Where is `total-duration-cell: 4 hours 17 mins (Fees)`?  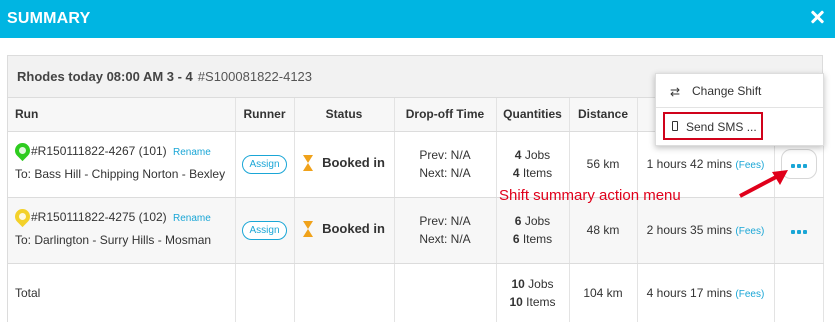 total-duration-cell: 4 hours 17 mins (Fees) is located at coordinates (706, 292).